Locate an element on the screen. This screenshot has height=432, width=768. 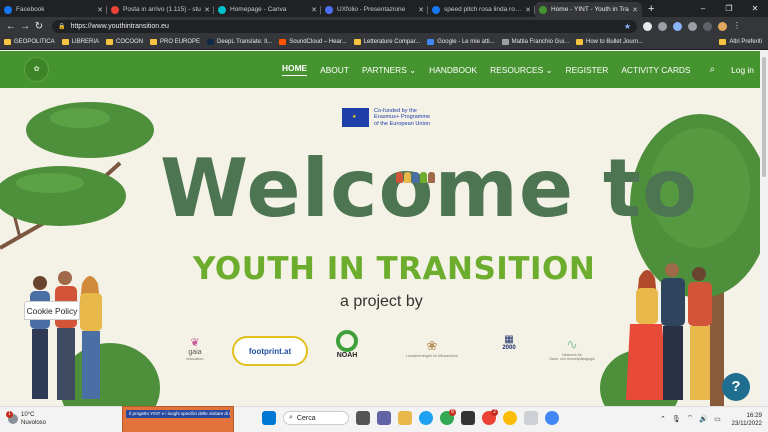
partner-logo-noah: NOAH is located at coordinates (347, 344).